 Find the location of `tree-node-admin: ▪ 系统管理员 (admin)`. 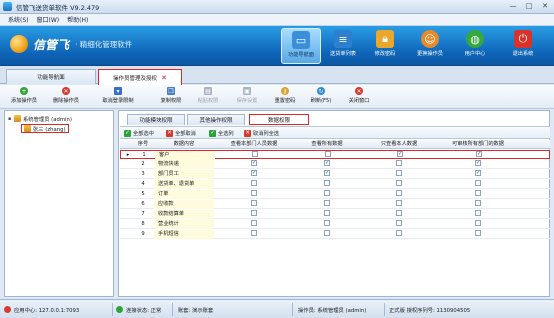

tree-node-admin: ▪ 系统管理员 (admin) is located at coordinates (40, 118).